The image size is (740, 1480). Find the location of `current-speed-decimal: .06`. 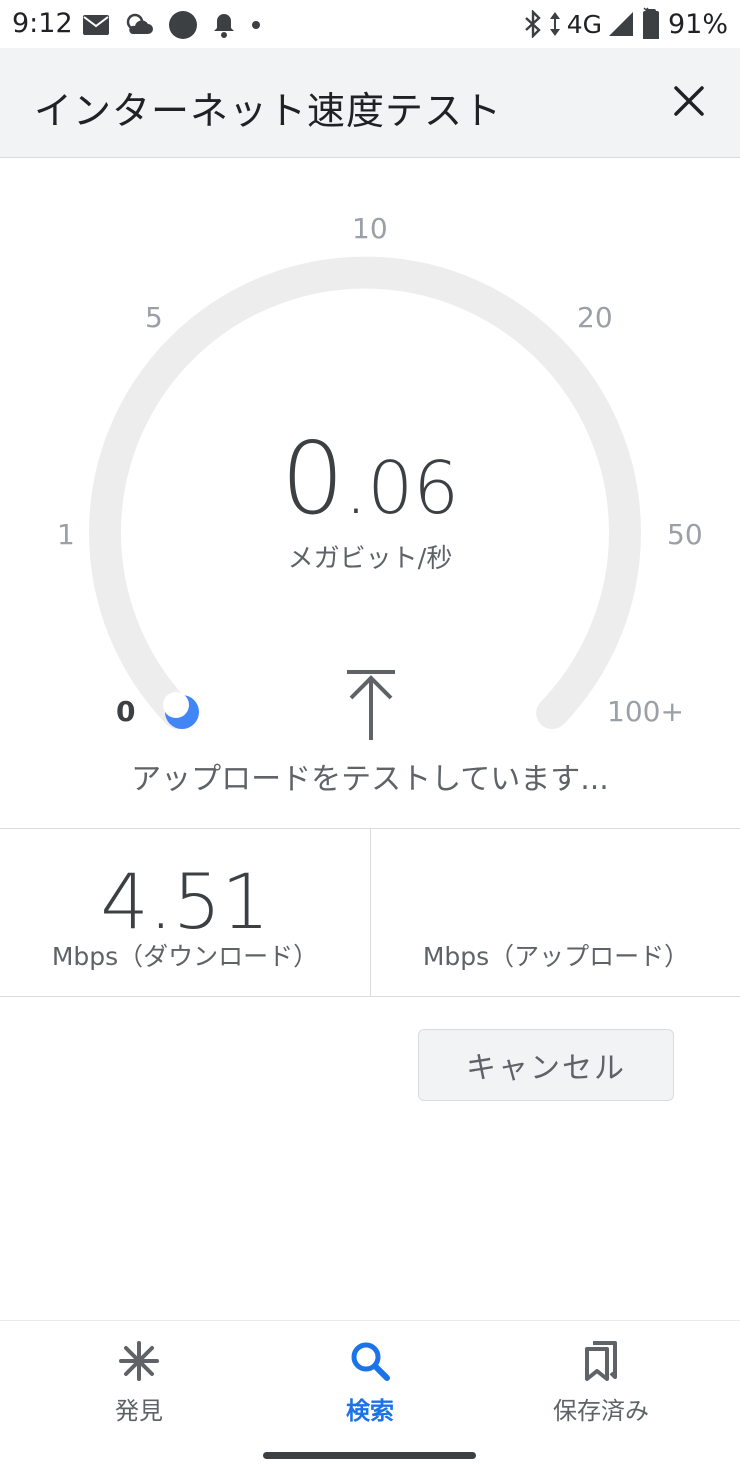

current-speed-decimal: .06 is located at coordinates (402, 488).